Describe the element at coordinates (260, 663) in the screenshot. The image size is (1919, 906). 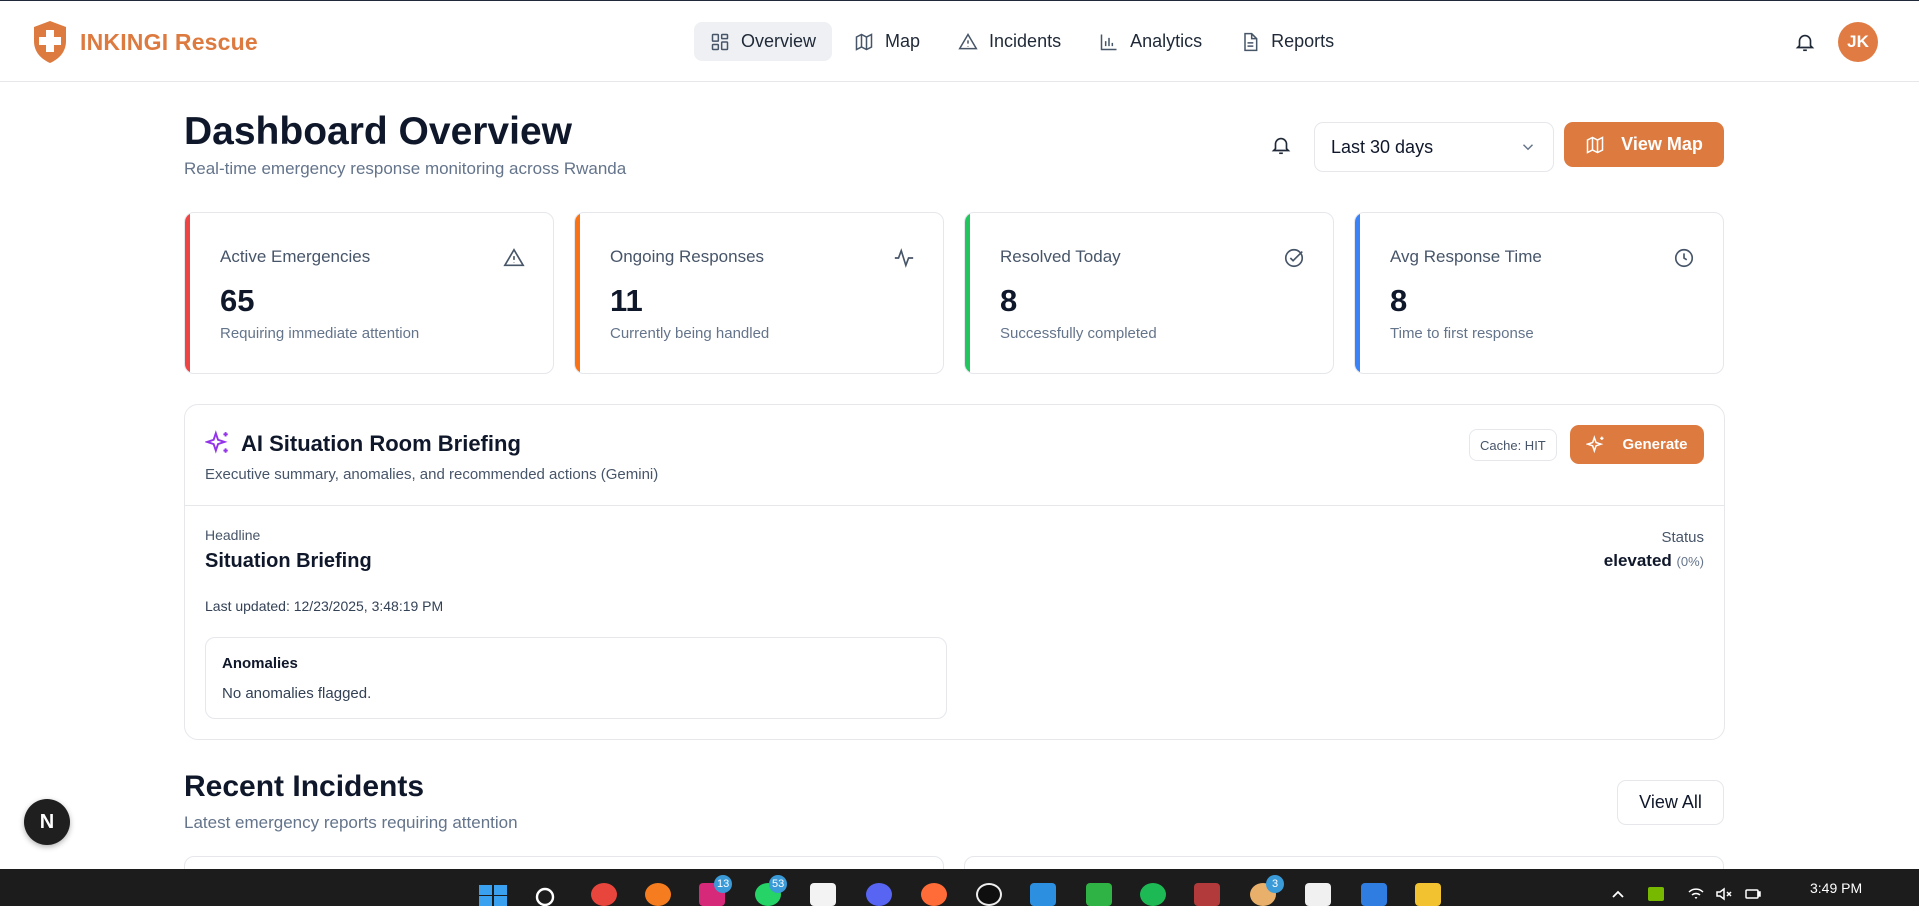
I see `anomalies-title: Anomalies` at that location.